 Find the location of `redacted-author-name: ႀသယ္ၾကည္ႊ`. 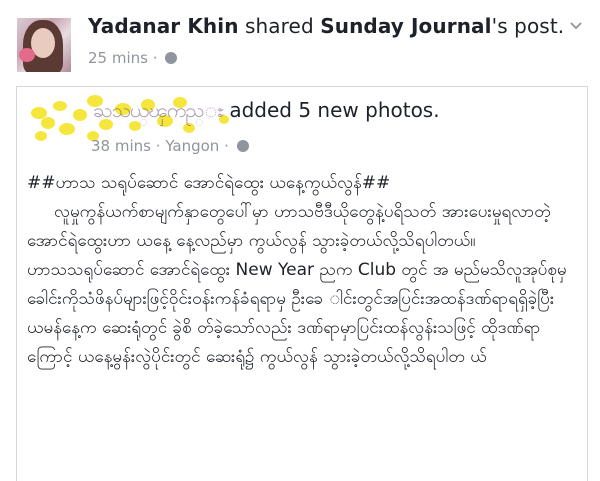

redacted-author-name: ႀသယ္ၾကည္ႊ is located at coordinates (158, 110).